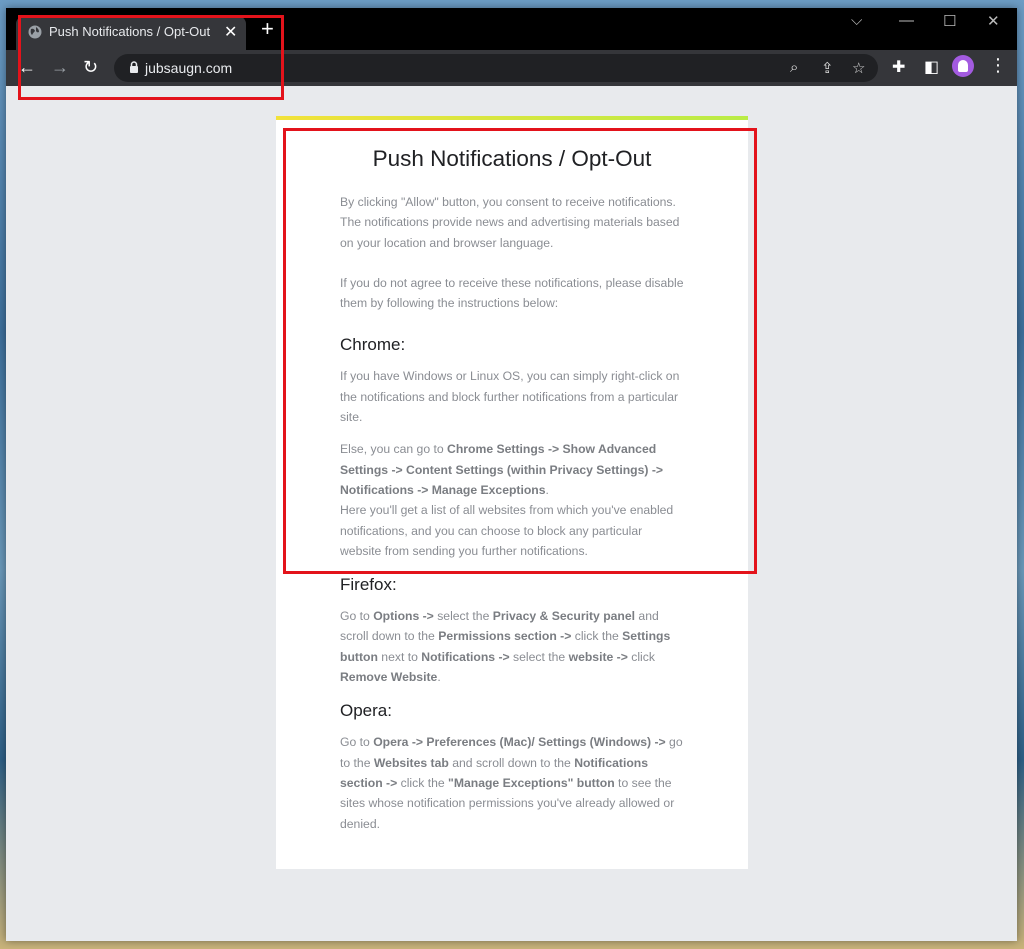  What do you see at coordinates (134, 67) in the screenshot?
I see `lock-icon` at bounding box center [134, 67].